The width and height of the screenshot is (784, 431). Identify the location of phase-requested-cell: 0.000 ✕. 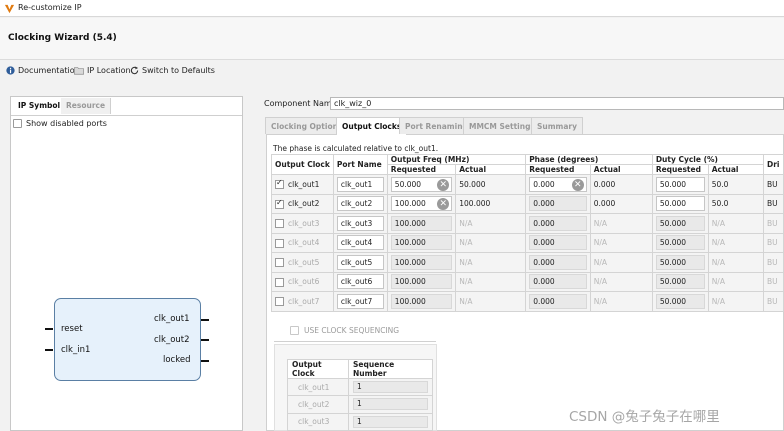
(558, 184).